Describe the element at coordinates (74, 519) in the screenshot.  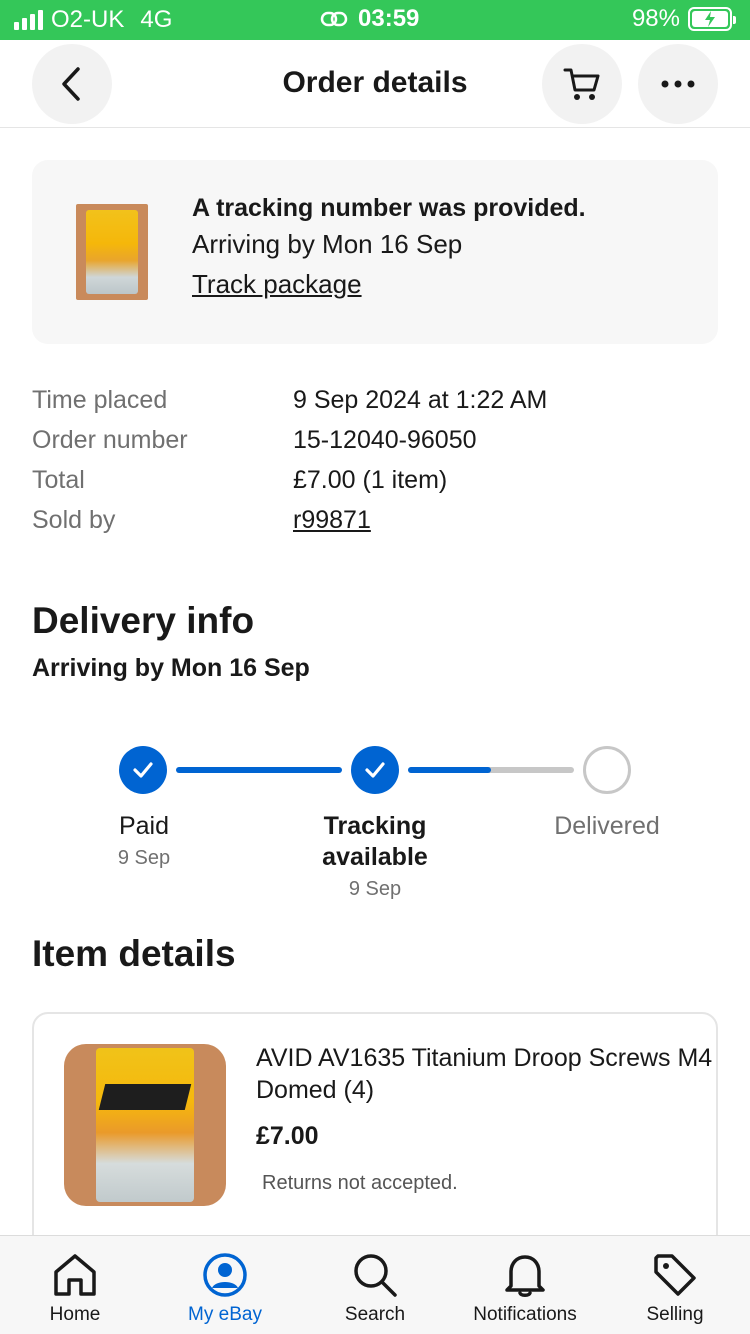
I see `sold-by-label: Sold by` at that location.